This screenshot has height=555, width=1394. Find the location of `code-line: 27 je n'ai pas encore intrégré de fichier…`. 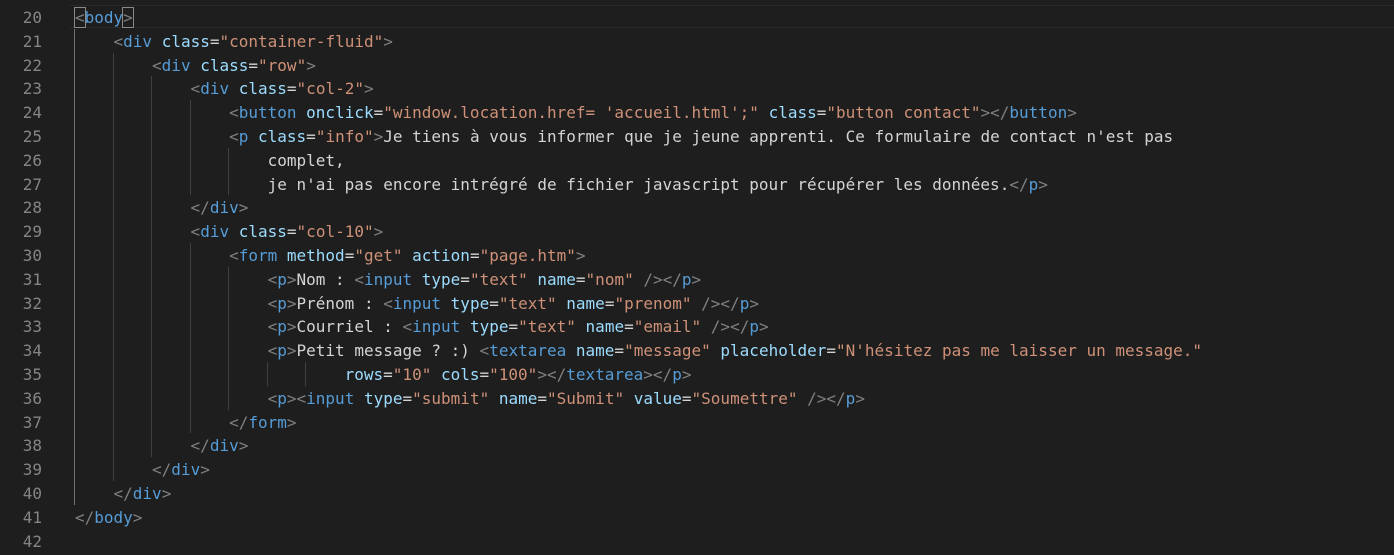

code-line: 27 je n'ai pas encore intrégré de fichier… is located at coordinates (697, 184).